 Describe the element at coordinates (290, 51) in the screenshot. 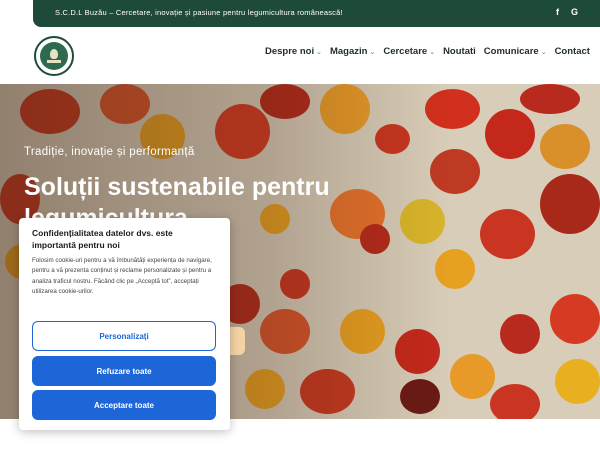

I see `nav-label: Despre noi` at that location.